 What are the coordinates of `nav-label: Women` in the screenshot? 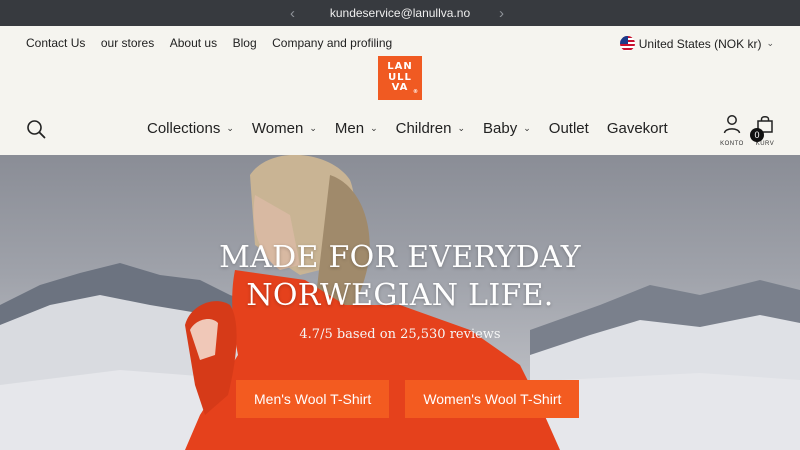 It's located at (277, 128).